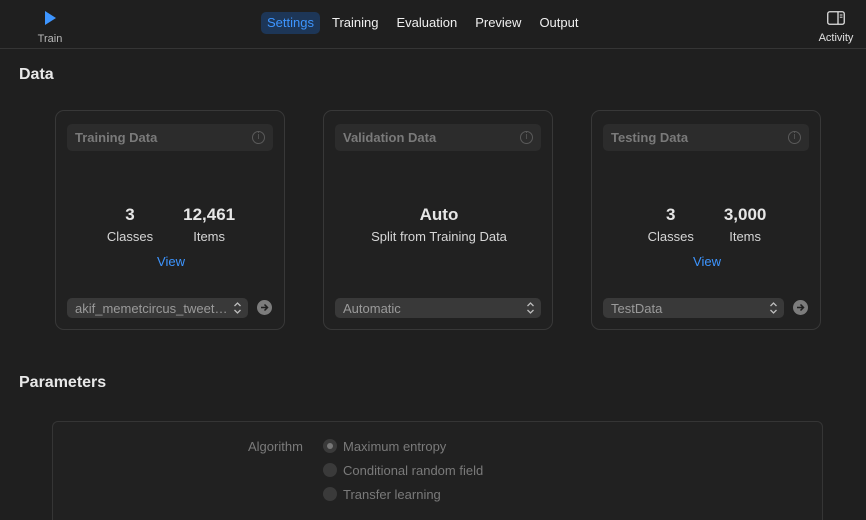 The image size is (866, 520). I want to click on items-count: 12,461, so click(209, 214).